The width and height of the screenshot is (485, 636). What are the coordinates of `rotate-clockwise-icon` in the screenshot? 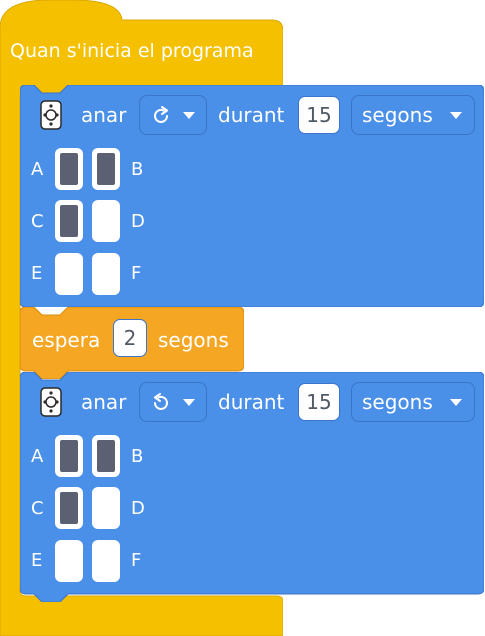 It's located at (161, 118).